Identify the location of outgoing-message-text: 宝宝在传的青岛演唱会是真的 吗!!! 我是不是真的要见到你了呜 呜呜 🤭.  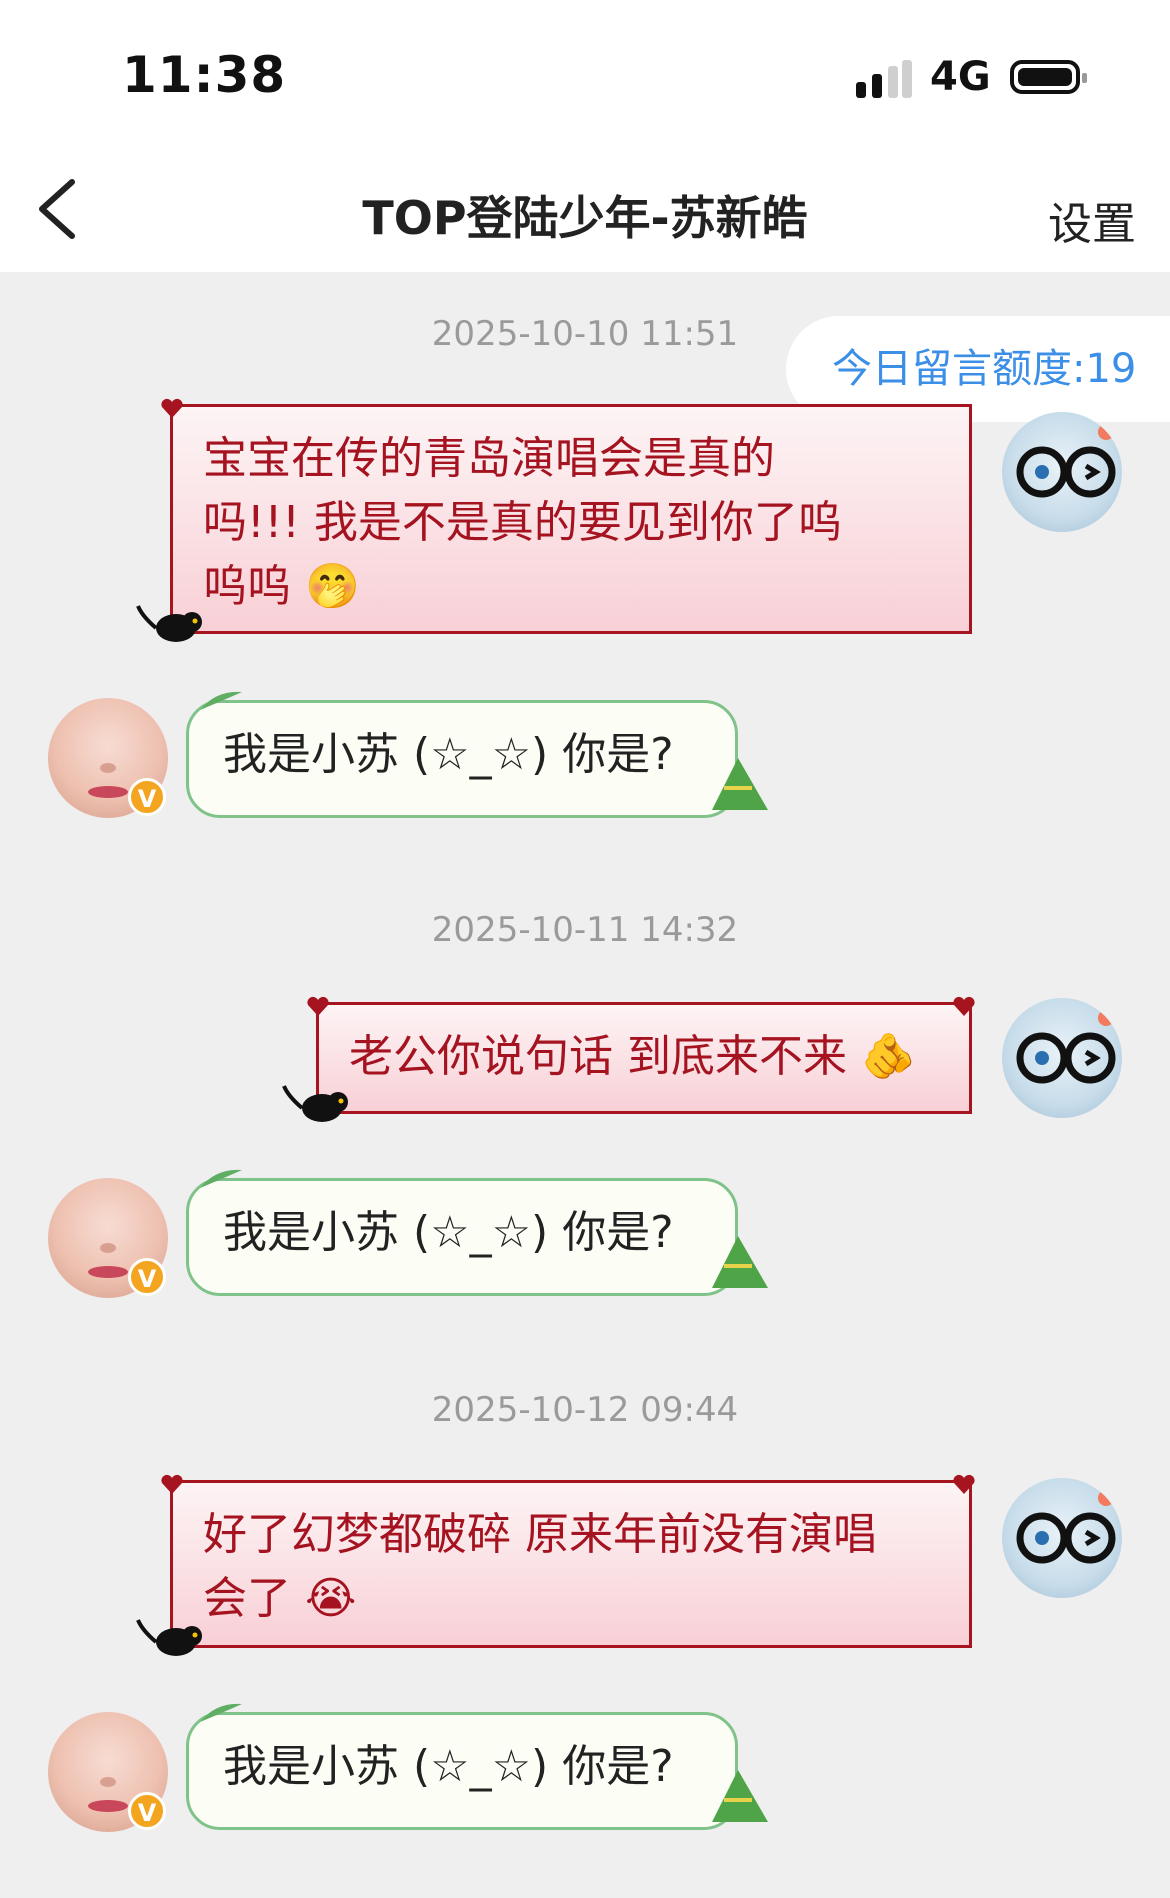
(522, 522).